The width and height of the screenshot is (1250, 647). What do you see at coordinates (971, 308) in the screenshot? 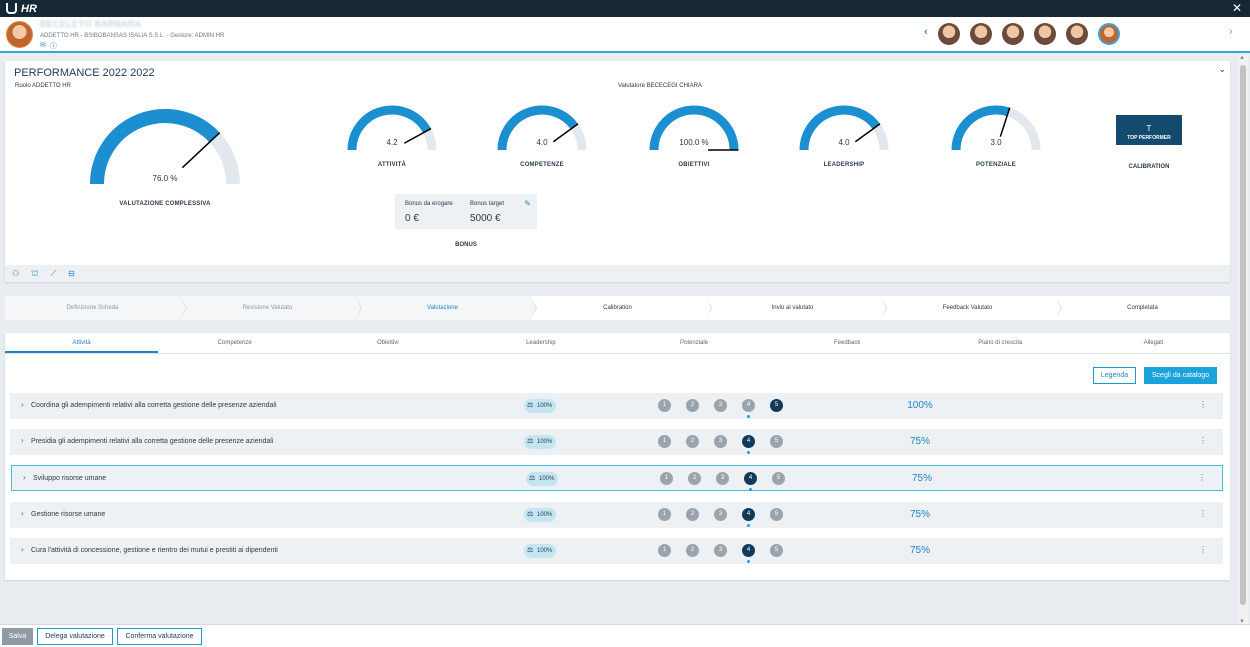
I see `step-item: Feedback Valutato` at bounding box center [971, 308].